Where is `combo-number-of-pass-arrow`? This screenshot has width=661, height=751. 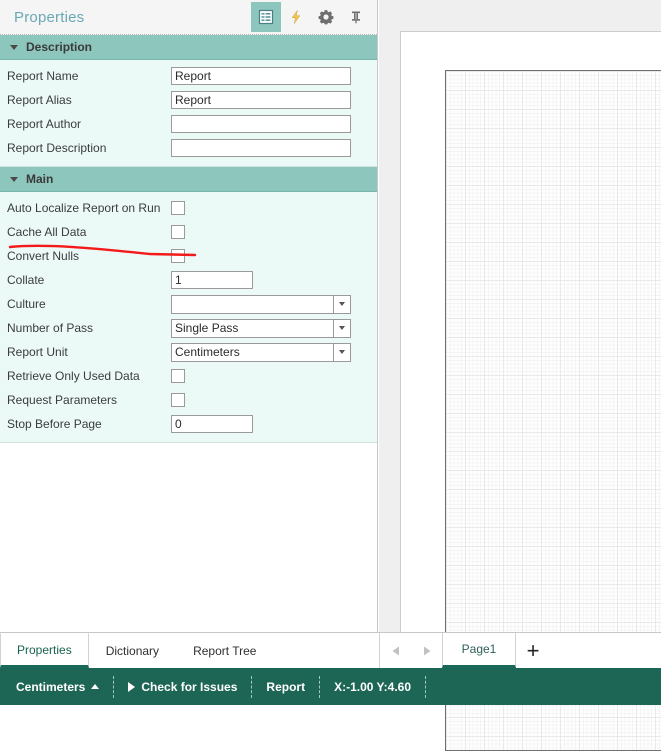 combo-number-of-pass-arrow is located at coordinates (342, 328).